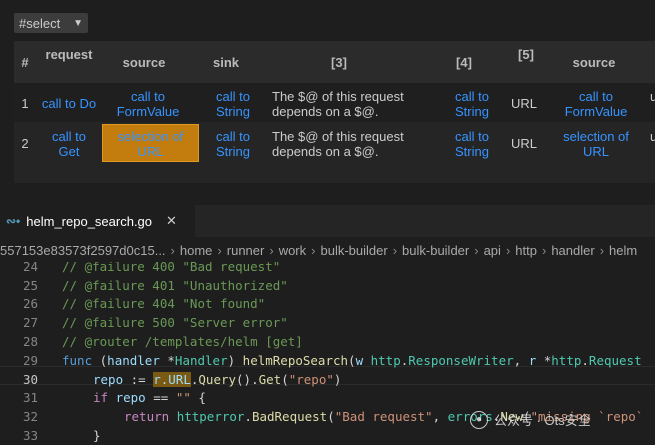 The width and height of the screenshot is (655, 445). Describe the element at coordinates (542, 420) in the screenshot. I see `watermark-text: 公众号 · Ots安全` at that location.